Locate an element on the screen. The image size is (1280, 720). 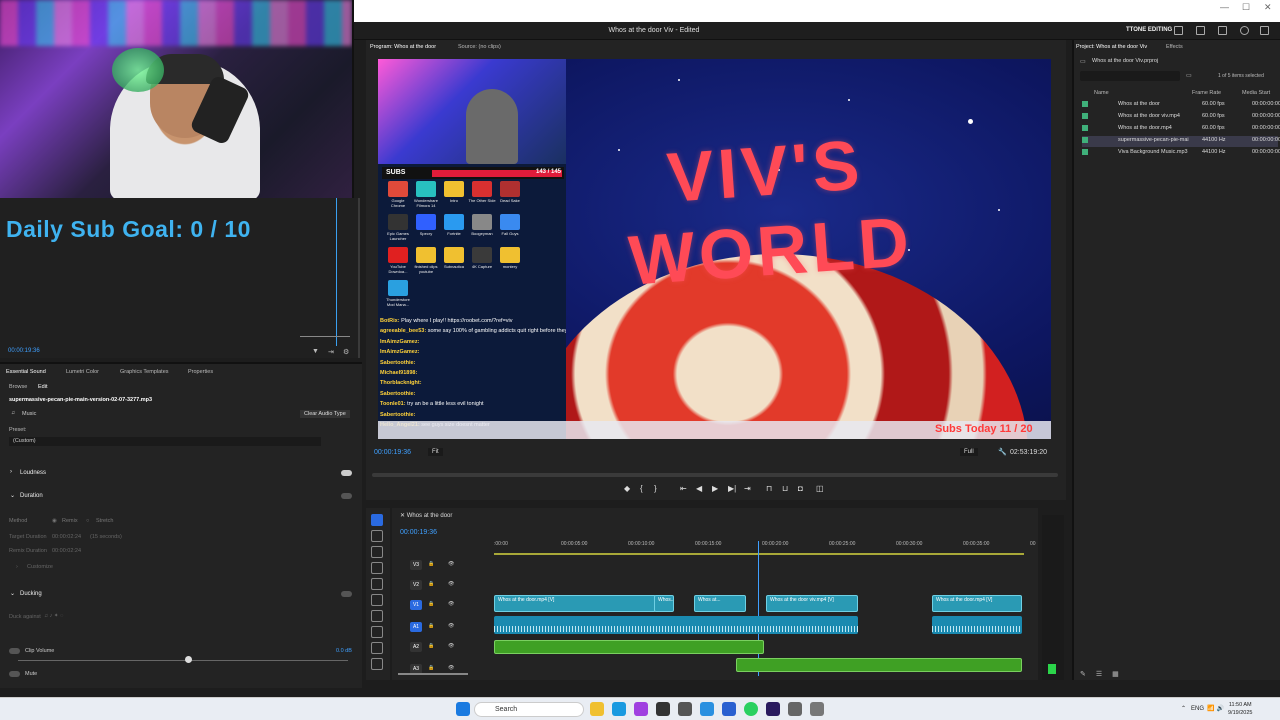
bin-icon: ▭ is located at coordinates (1189, 75).